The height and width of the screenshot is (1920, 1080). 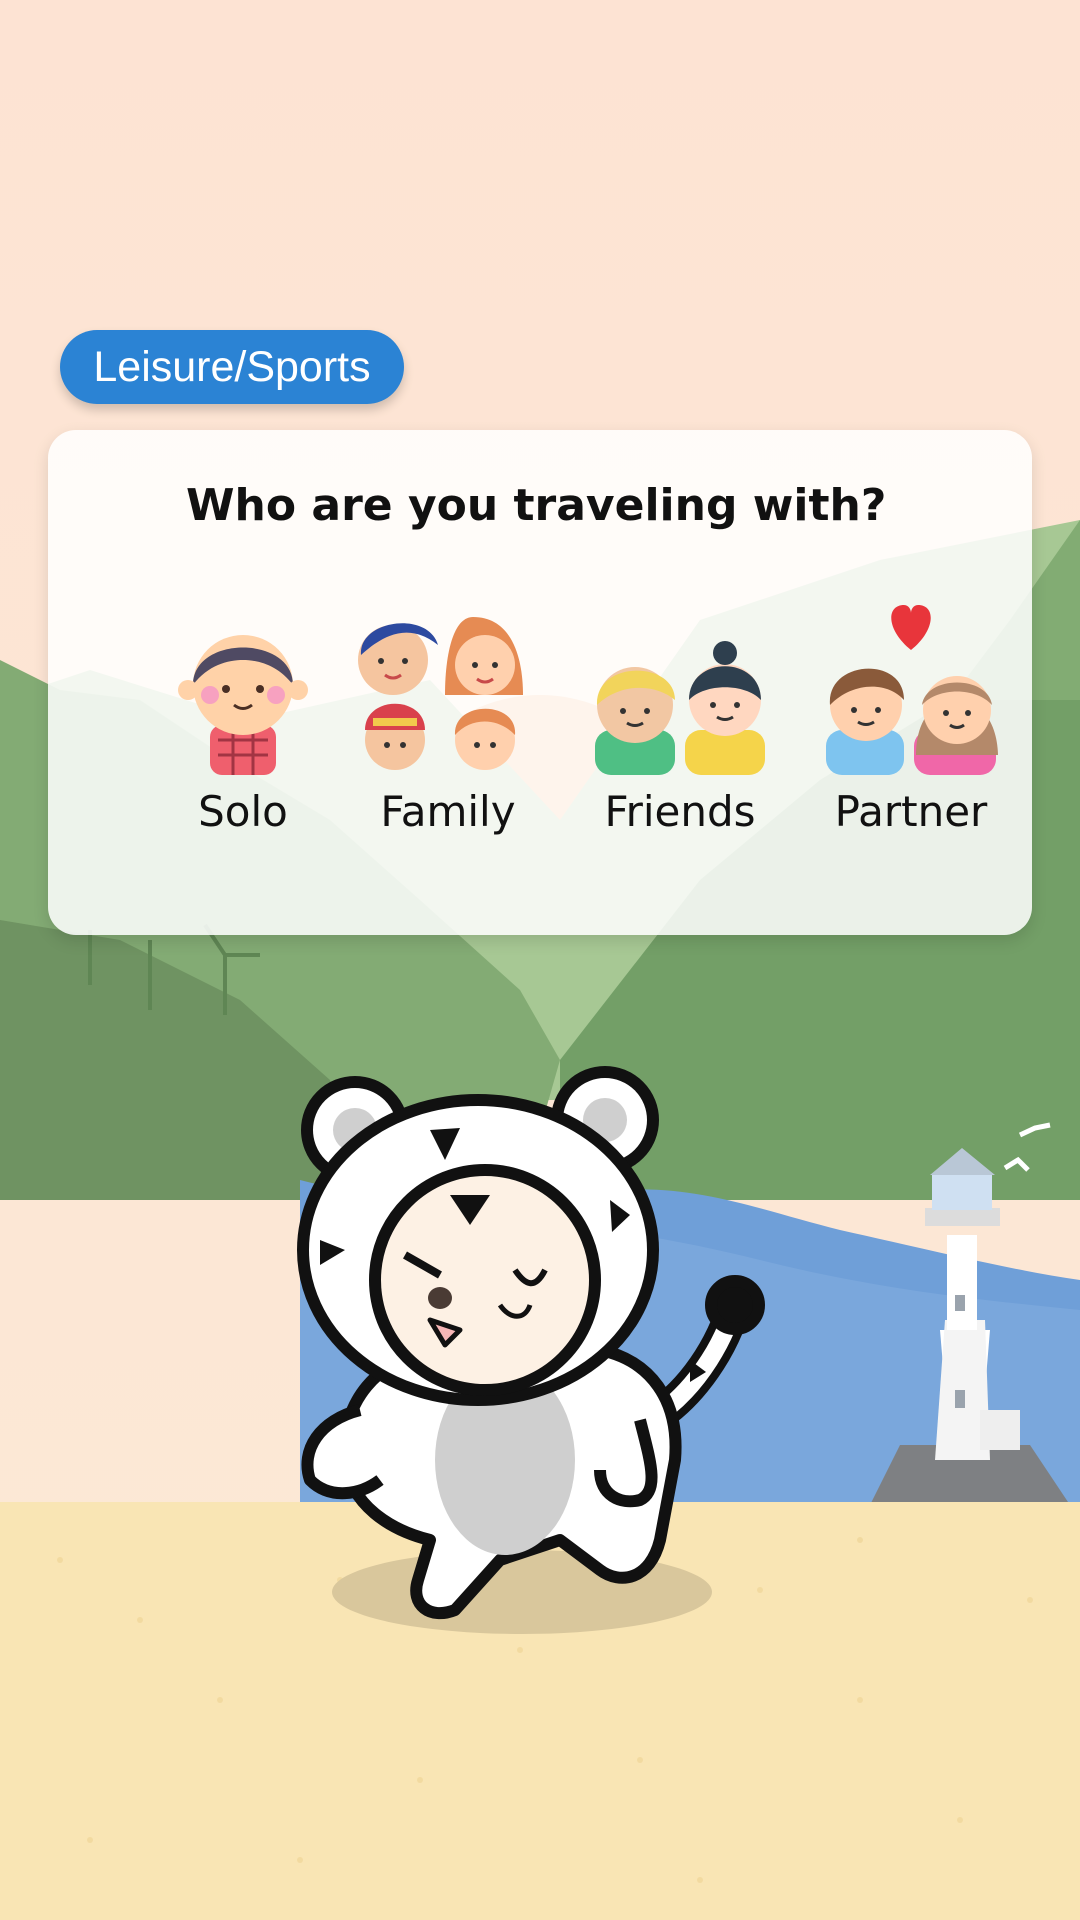 I want to click on option-label: Partner, so click(x=911, y=811).